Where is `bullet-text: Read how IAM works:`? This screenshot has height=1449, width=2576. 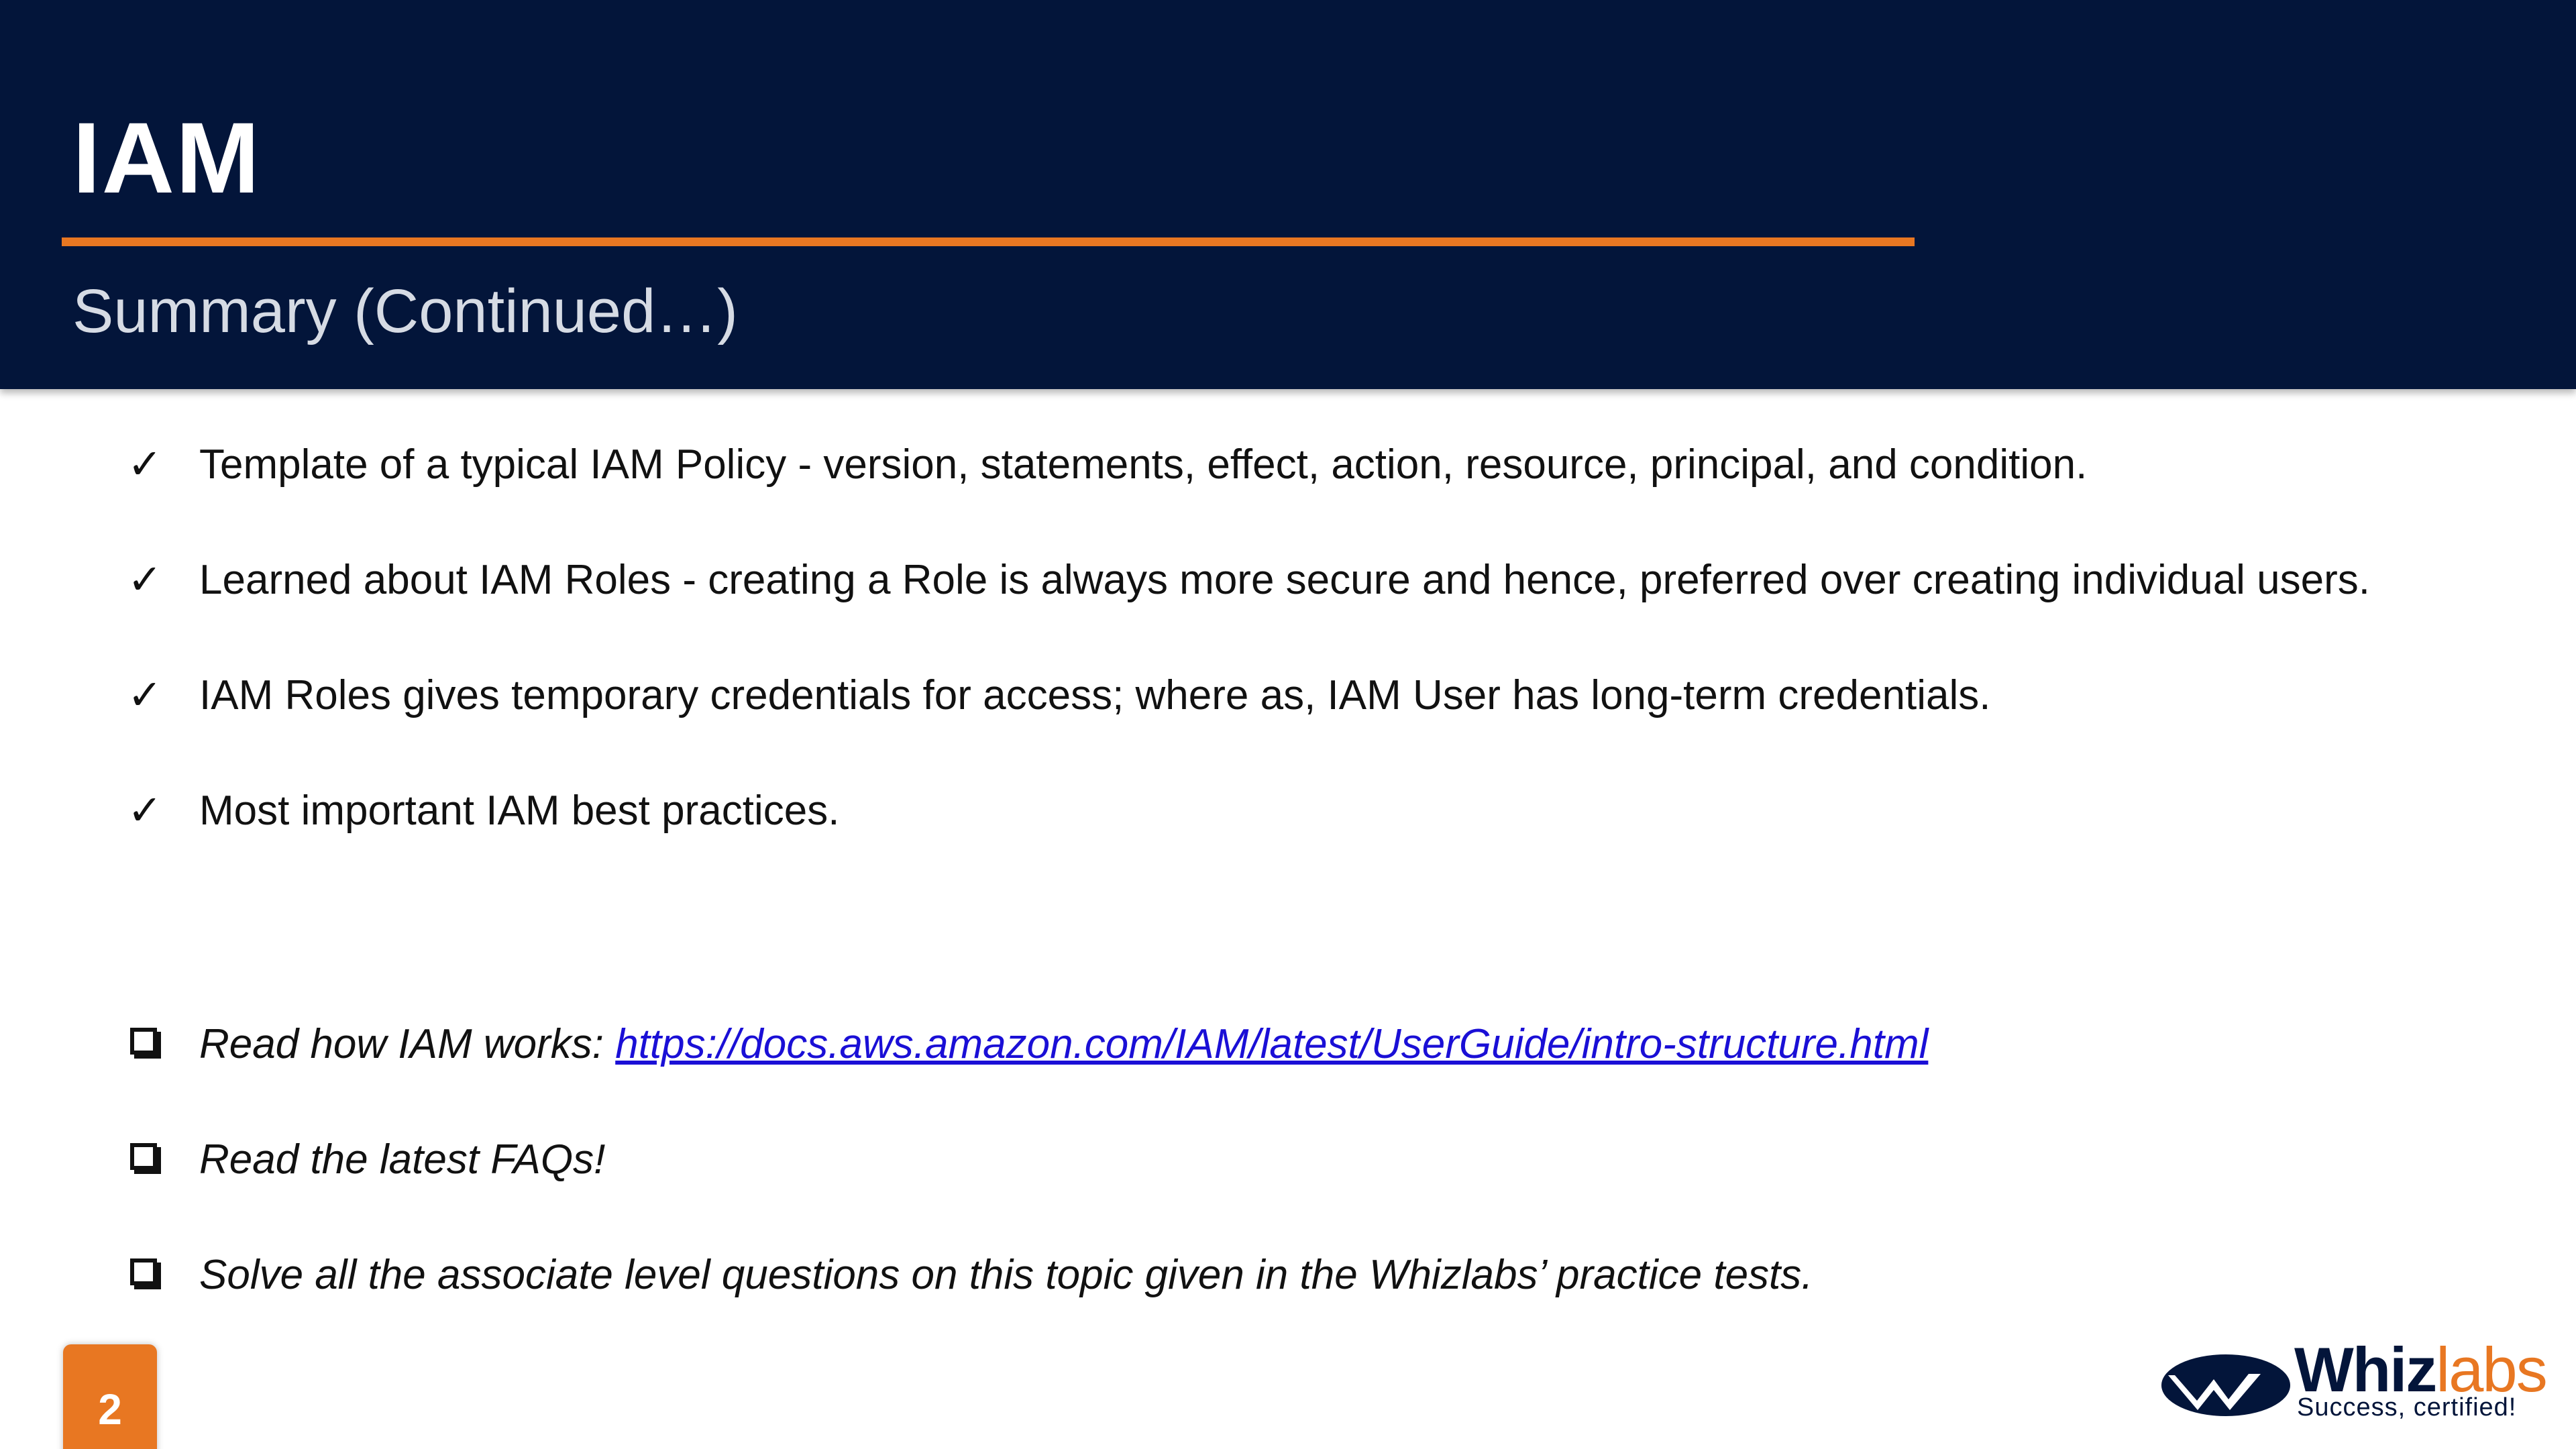
bullet-text: Read how IAM works: is located at coordinates (407, 1044).